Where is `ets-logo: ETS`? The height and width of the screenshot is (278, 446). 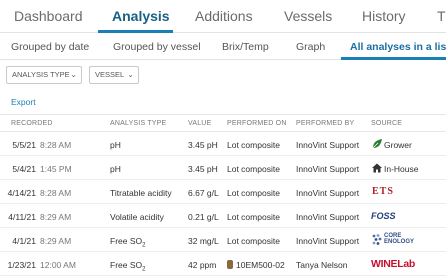 ets-logo: ETS is located at coordinates (383, 191).